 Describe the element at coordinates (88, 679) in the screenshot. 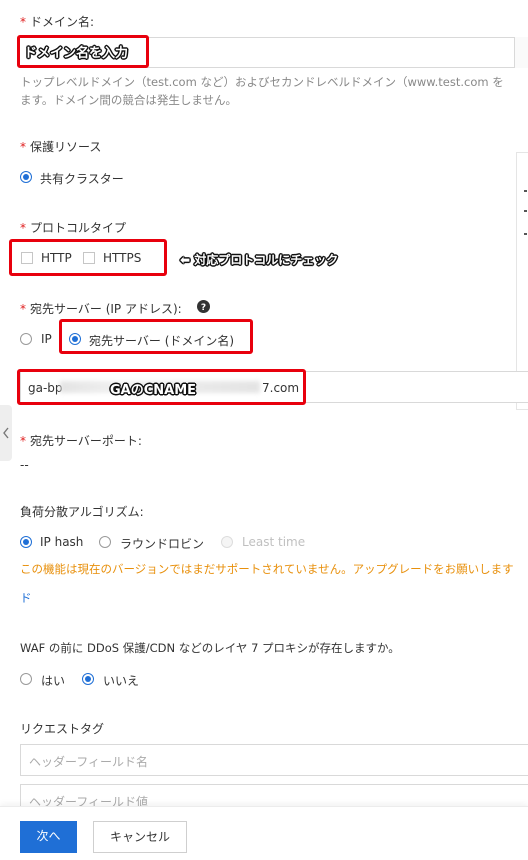

I see `proxy-no-radio` at that location.